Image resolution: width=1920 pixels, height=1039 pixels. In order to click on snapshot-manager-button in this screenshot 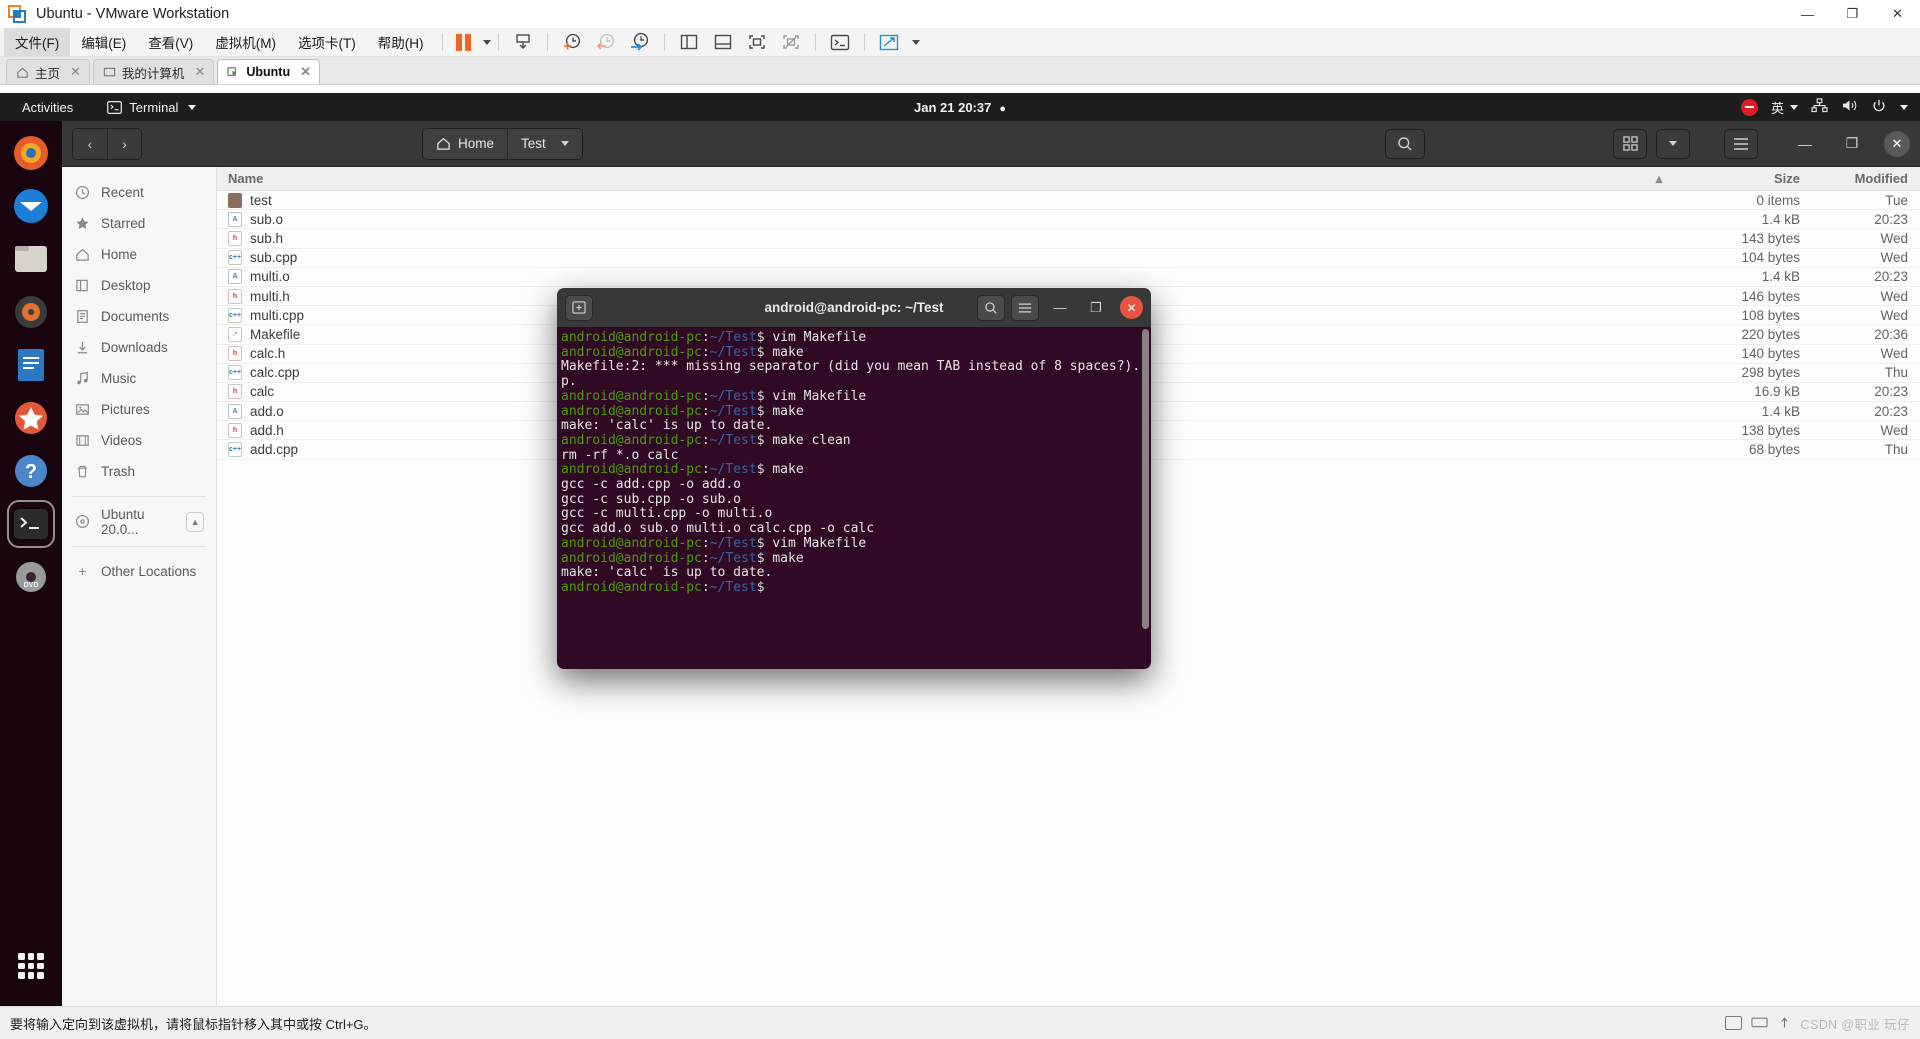, I will do `click(640, 42)`.